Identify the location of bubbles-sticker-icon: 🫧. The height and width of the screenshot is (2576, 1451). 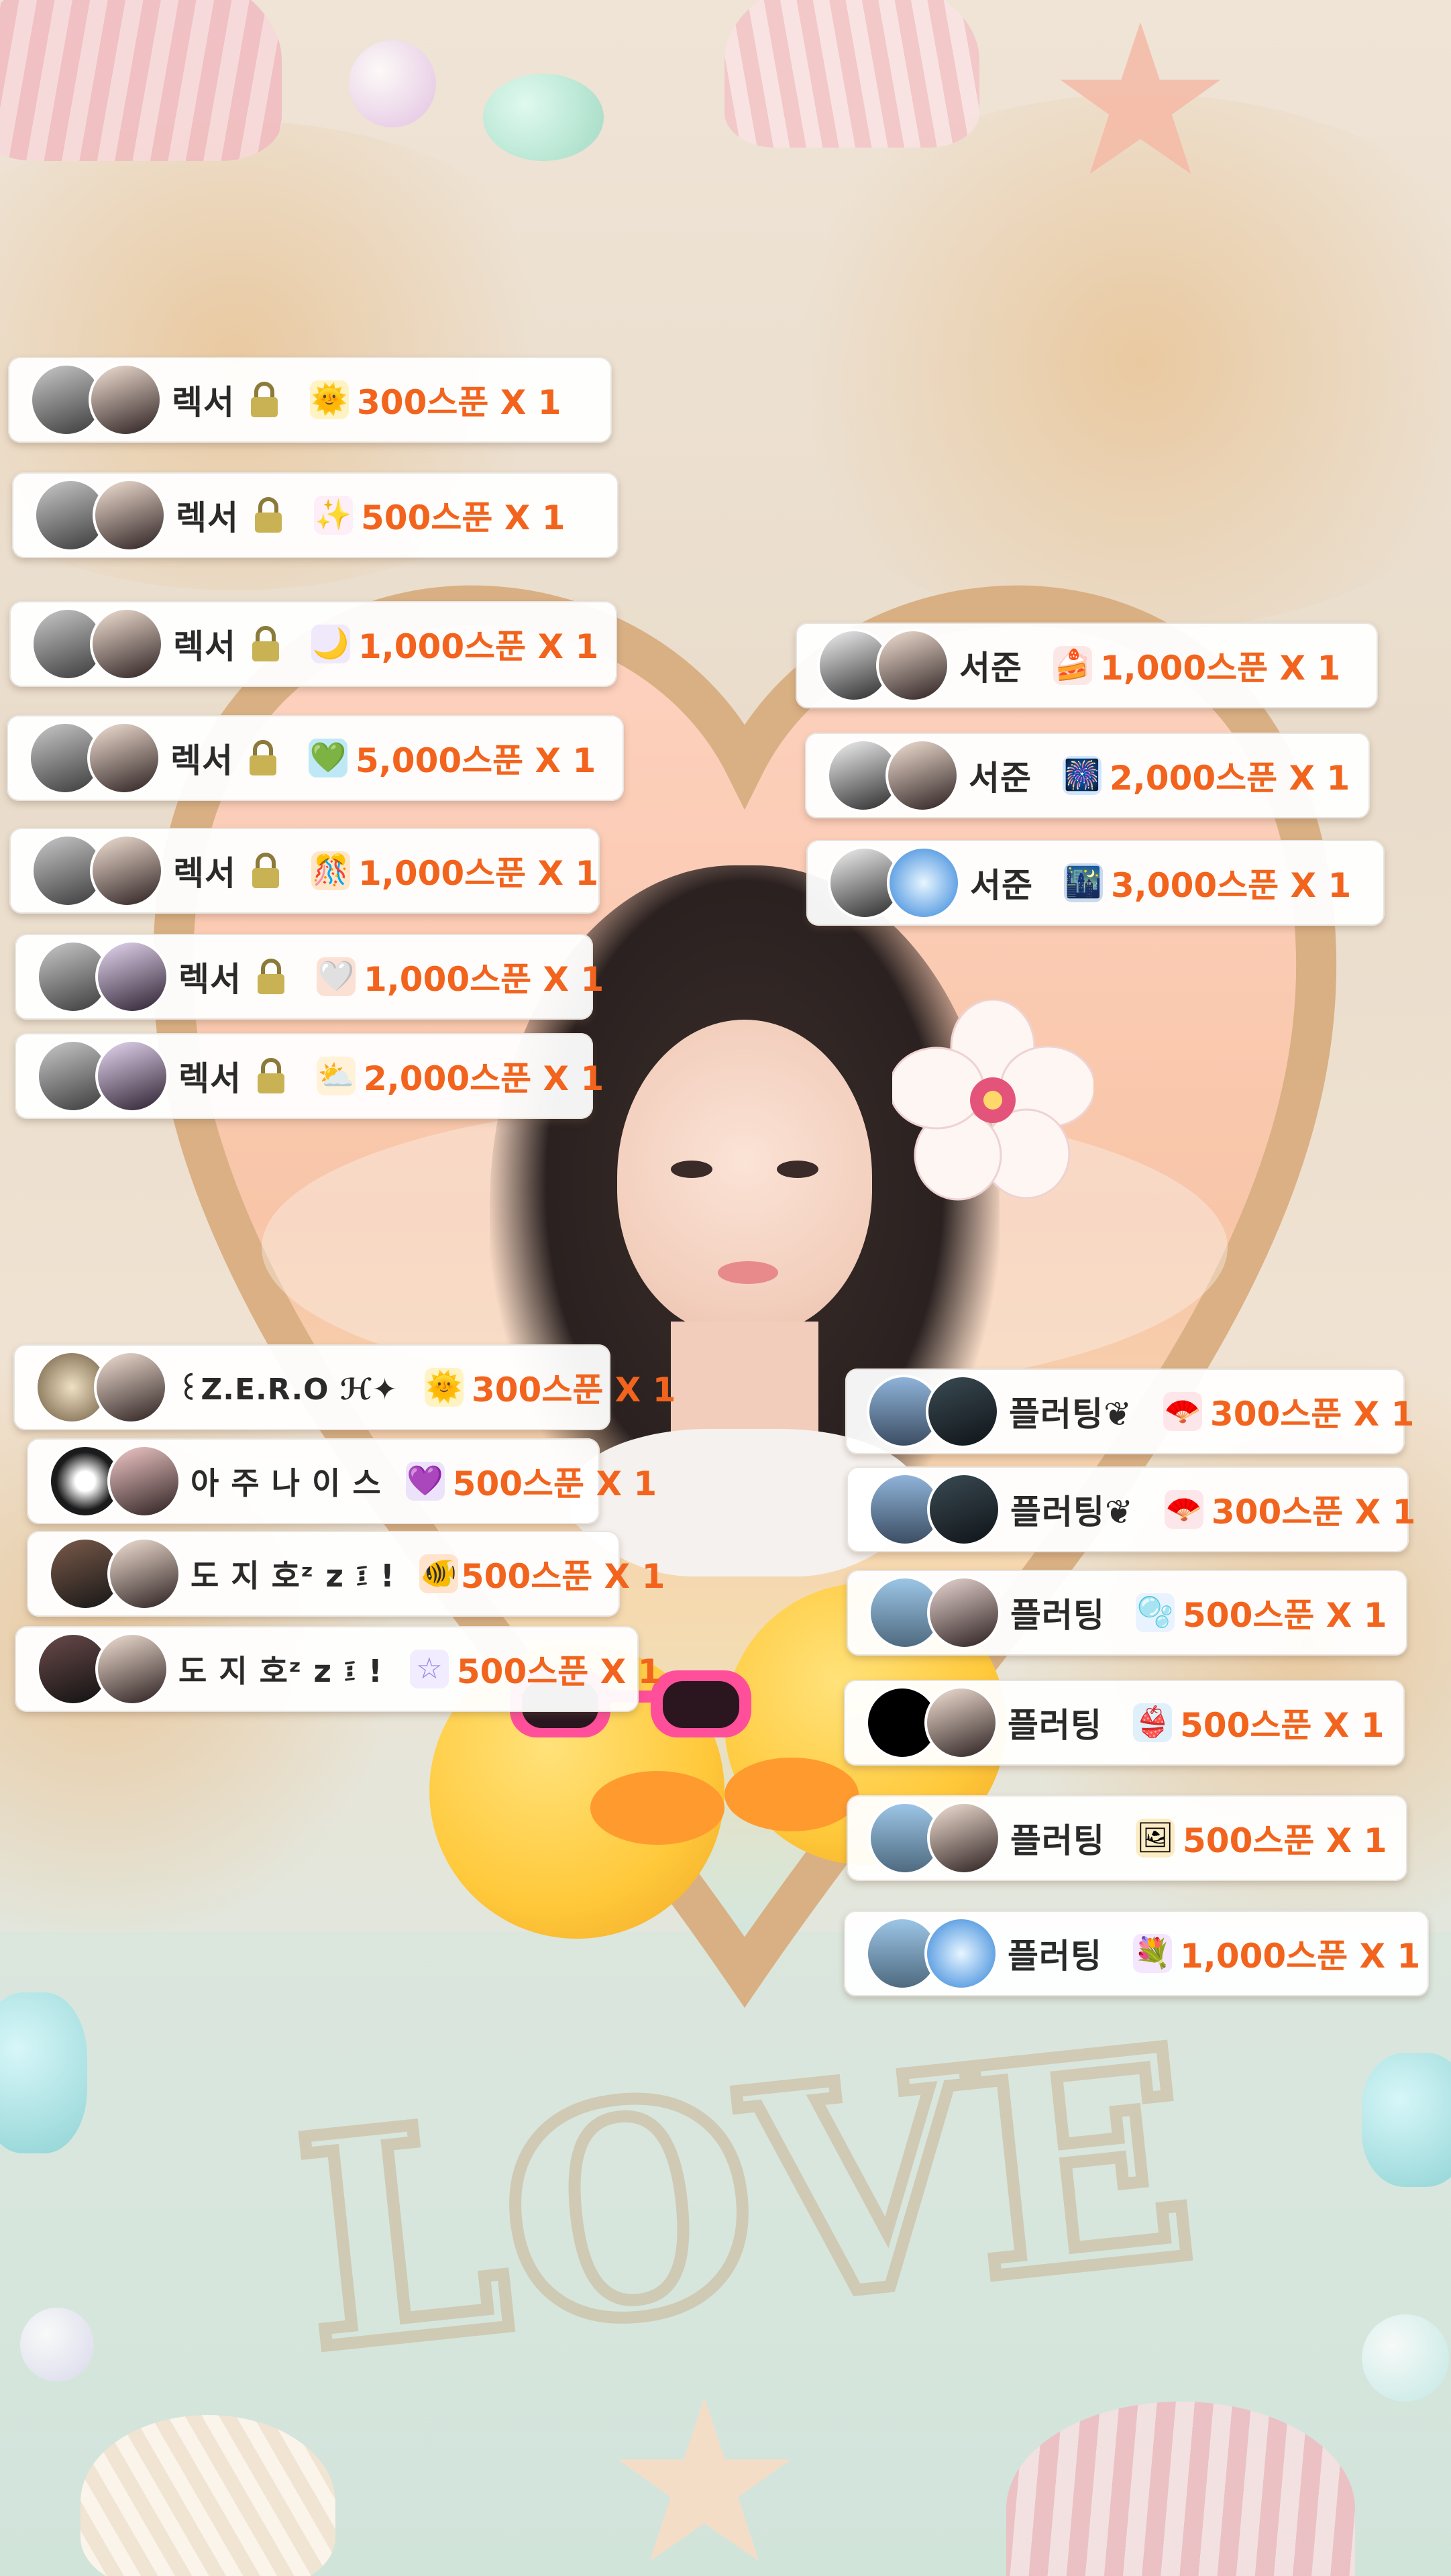
(1155, 1612).